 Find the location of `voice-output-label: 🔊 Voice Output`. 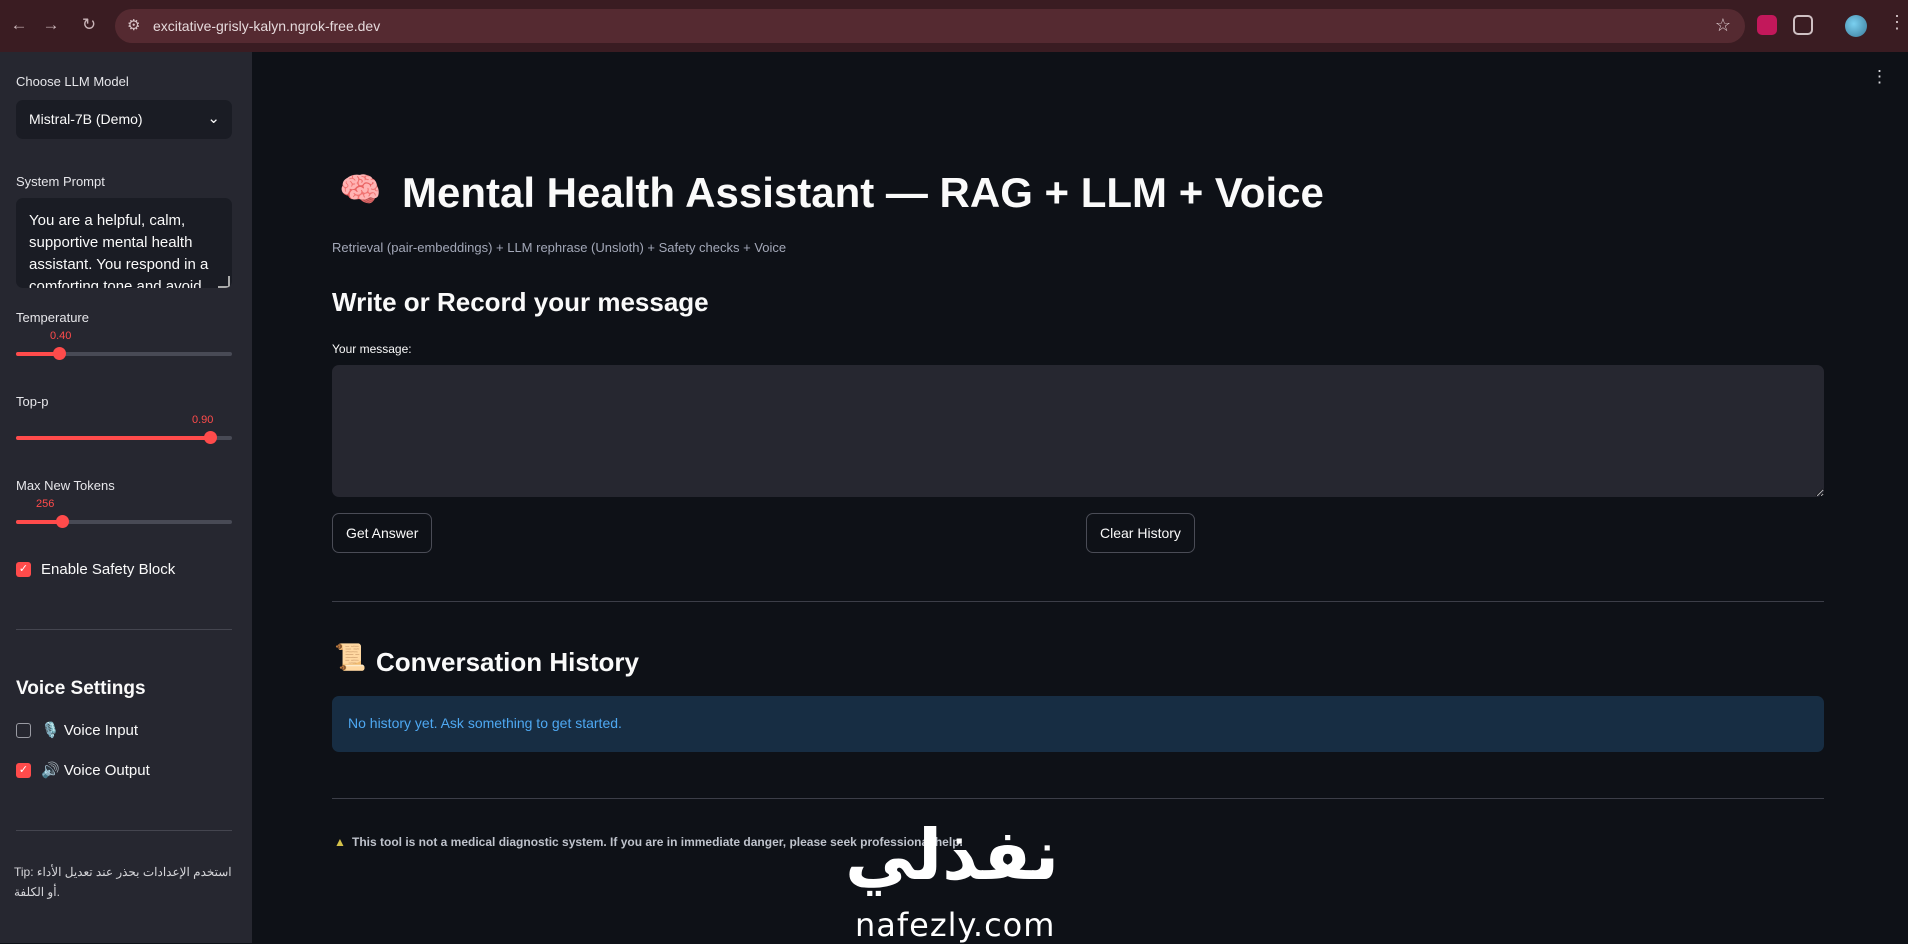

voice-output-label: 🔊 Voice Output is located at coordinates (95, 770).